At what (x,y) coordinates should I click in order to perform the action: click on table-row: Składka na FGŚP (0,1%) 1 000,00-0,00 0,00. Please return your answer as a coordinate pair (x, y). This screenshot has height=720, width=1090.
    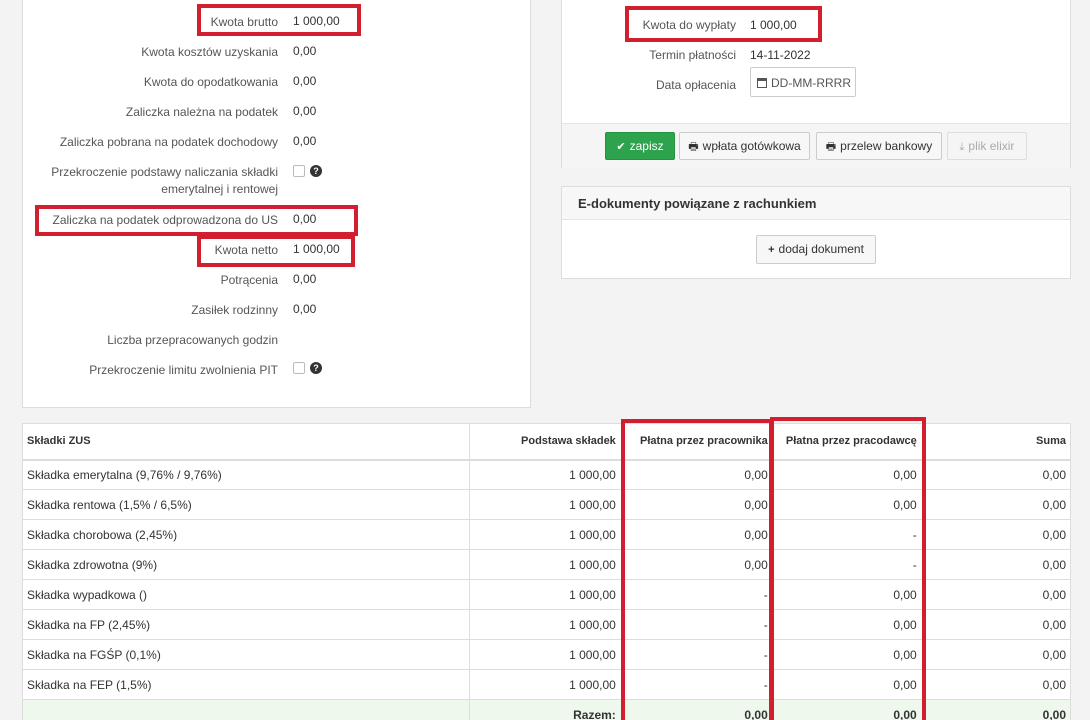
    Looking at the image, I should click on (546, 654).